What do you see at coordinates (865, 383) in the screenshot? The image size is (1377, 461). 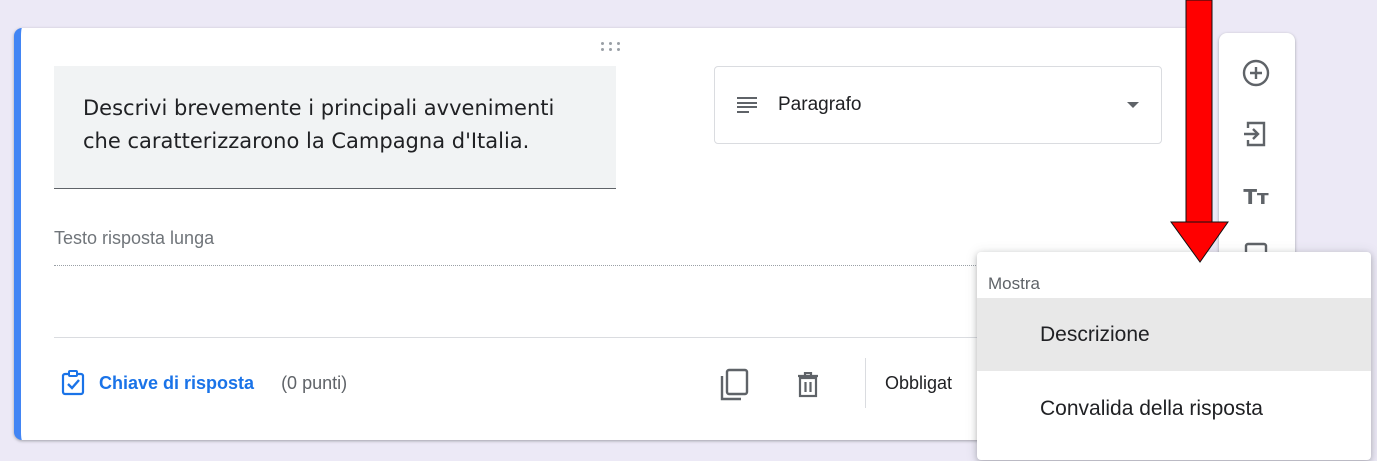 I see `footer-vertical-divider` at bounding box center [865, 383].